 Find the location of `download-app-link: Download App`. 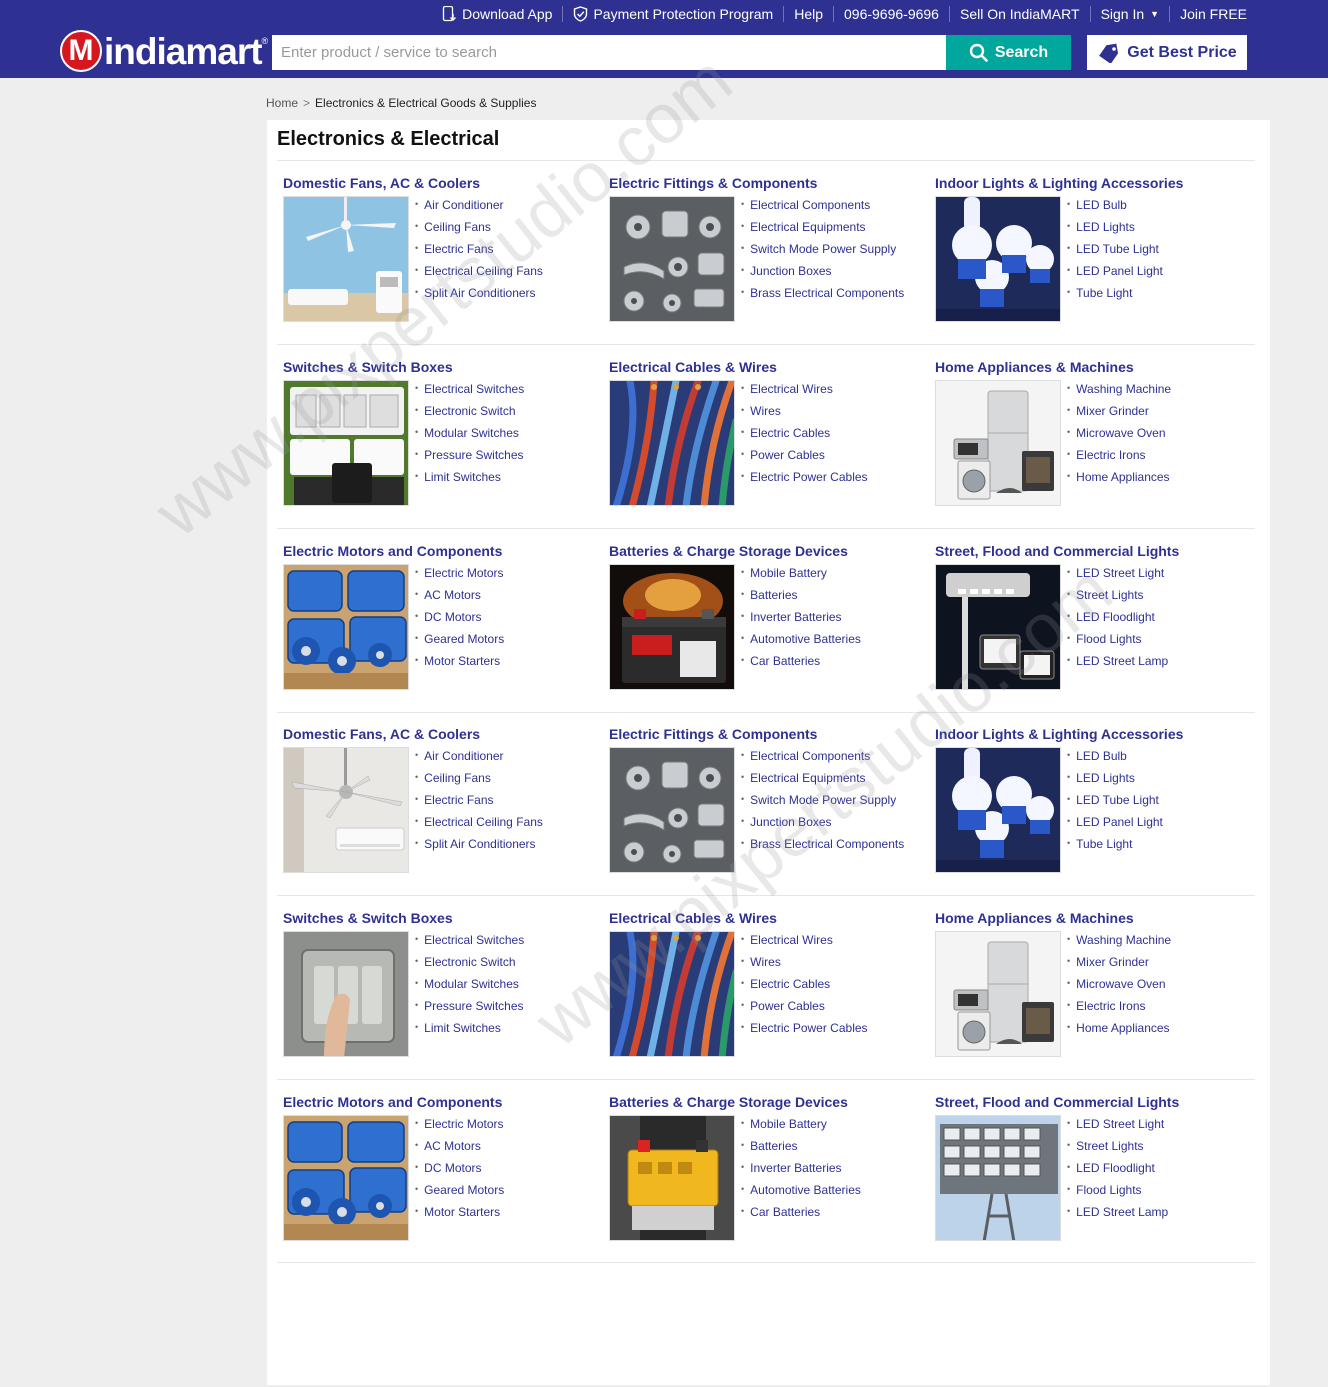

download-app-link: Download App is located at coordinates (497, 14).